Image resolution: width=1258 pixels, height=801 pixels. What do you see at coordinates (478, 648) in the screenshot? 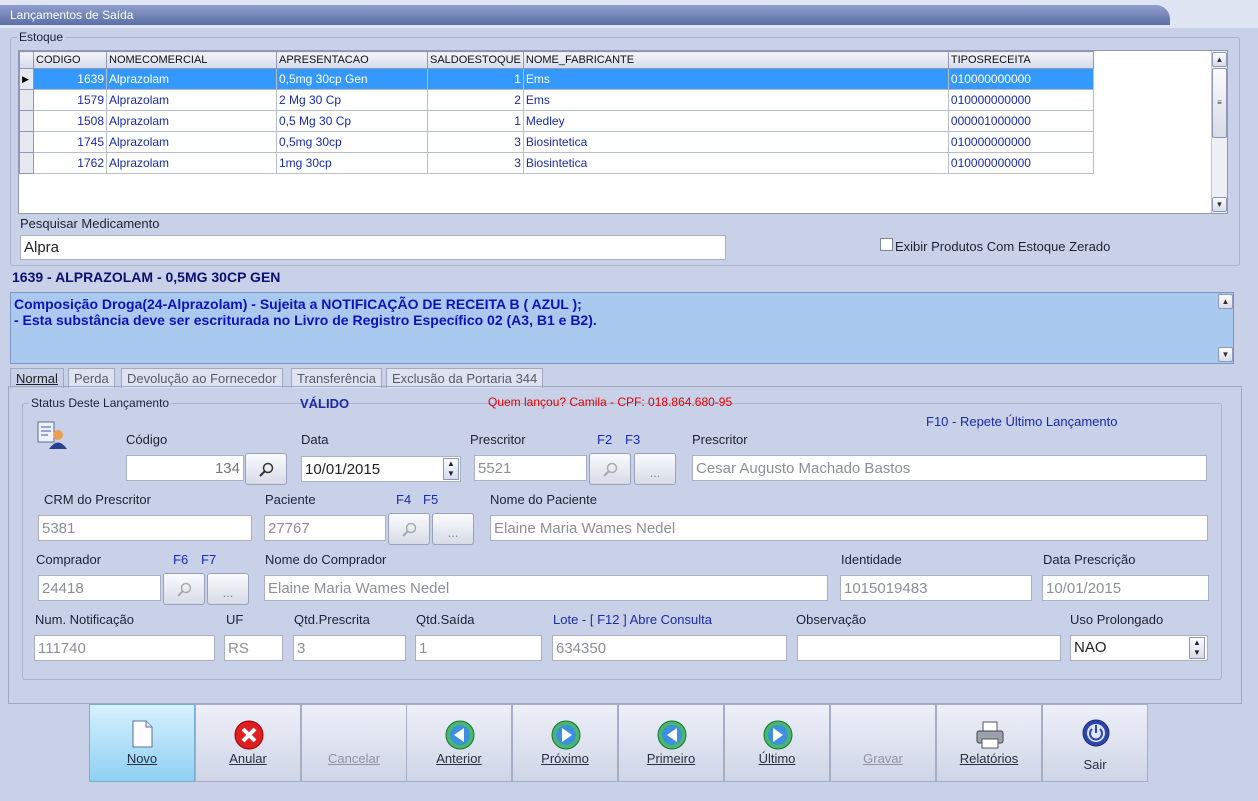
I see `qtd-saida-input` at bounding box center [478, 648].